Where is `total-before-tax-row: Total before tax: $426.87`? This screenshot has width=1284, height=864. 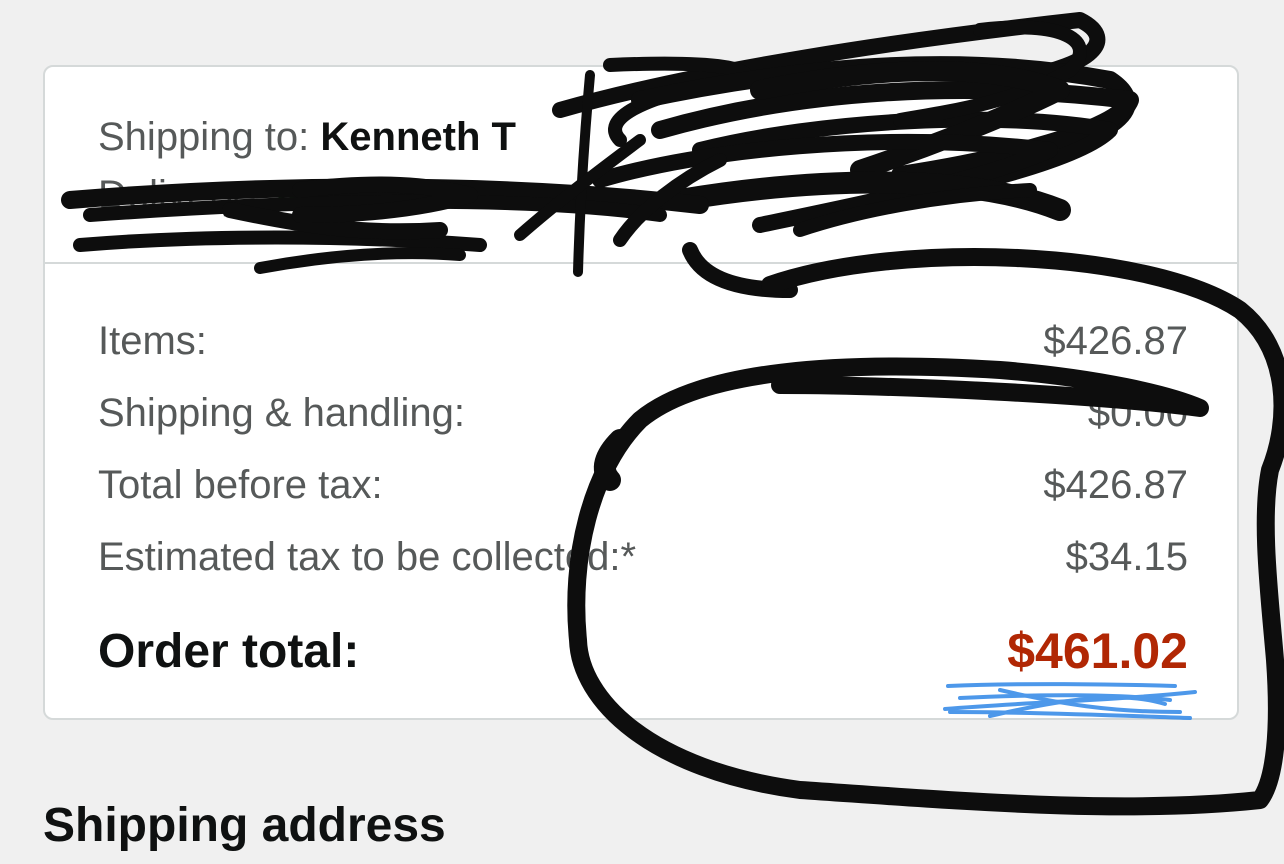
total-before-tax-row: Total before tax: $426.87 is located at coordinates (643, 485).